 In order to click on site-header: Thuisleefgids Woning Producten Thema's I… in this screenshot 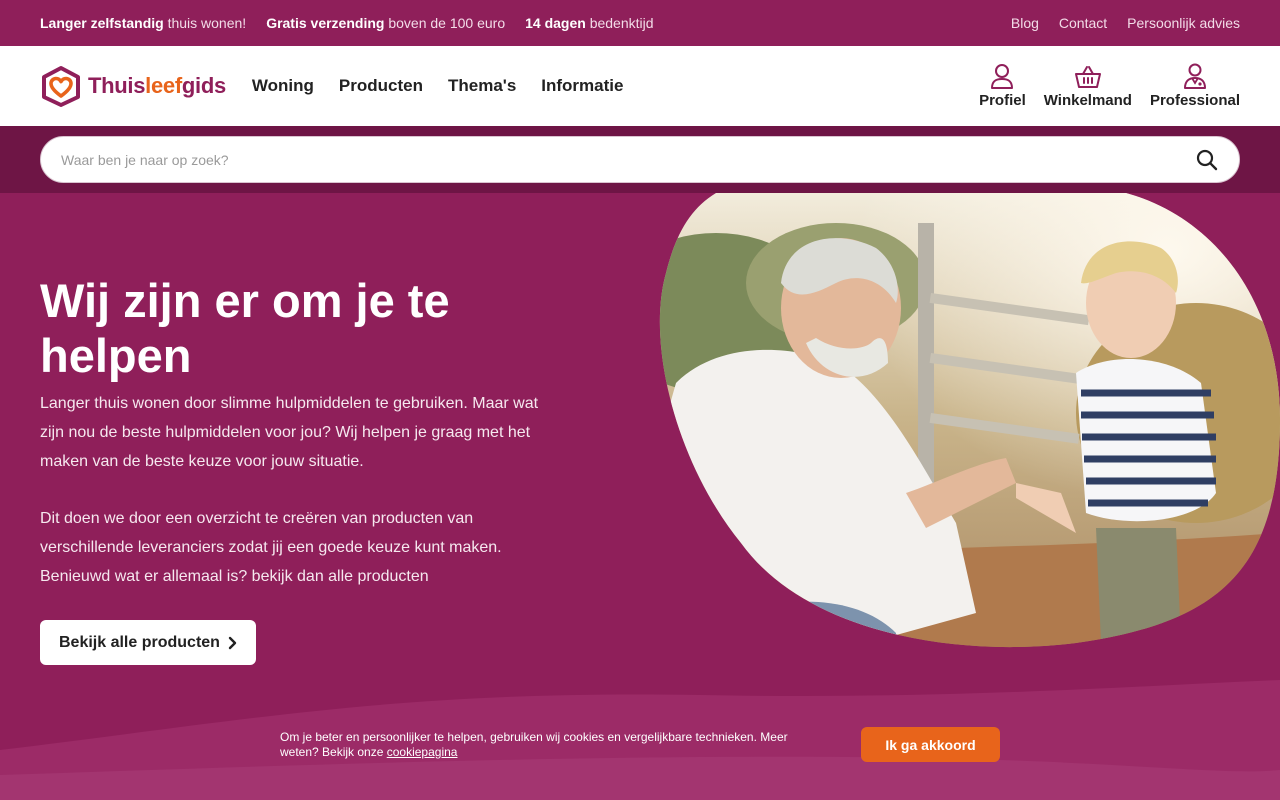, I will do `click(640, 86)`.